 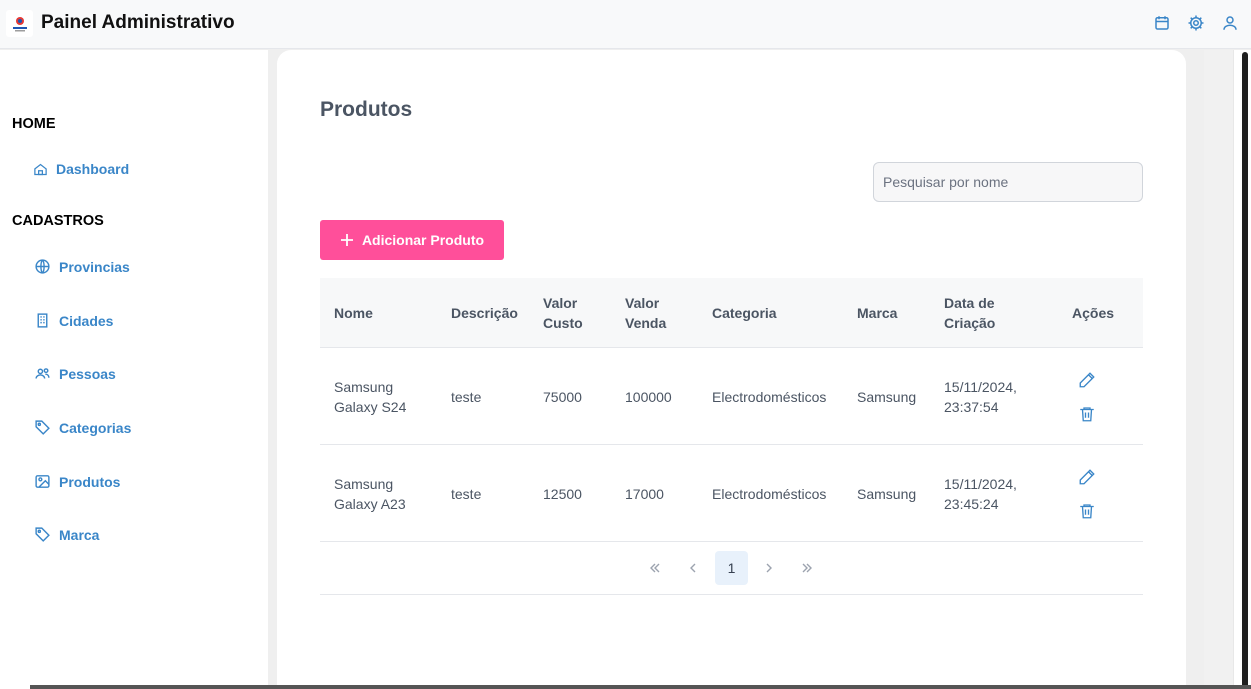 I want to click on sidebar-item-pessoas: Pessoas, so click(x=75, y=373).